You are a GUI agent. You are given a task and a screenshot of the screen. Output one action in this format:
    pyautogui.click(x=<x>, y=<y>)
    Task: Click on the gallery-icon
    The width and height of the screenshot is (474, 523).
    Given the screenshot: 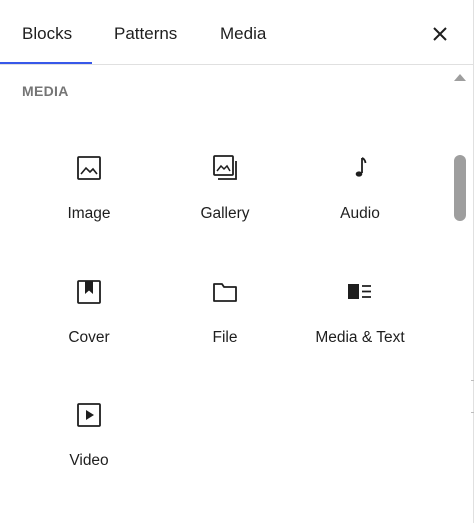 What is the action you would take?
    pyautogui.click(x=225, y=167)
    